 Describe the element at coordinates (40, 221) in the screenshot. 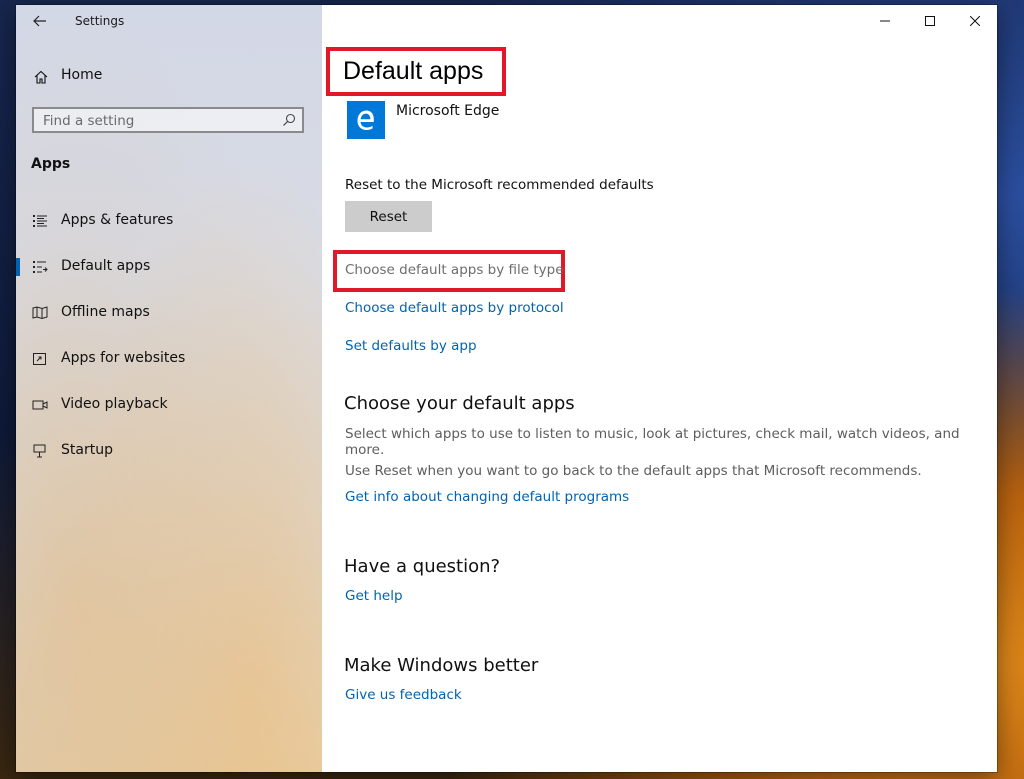

I see `apps-features-icon` at that location.